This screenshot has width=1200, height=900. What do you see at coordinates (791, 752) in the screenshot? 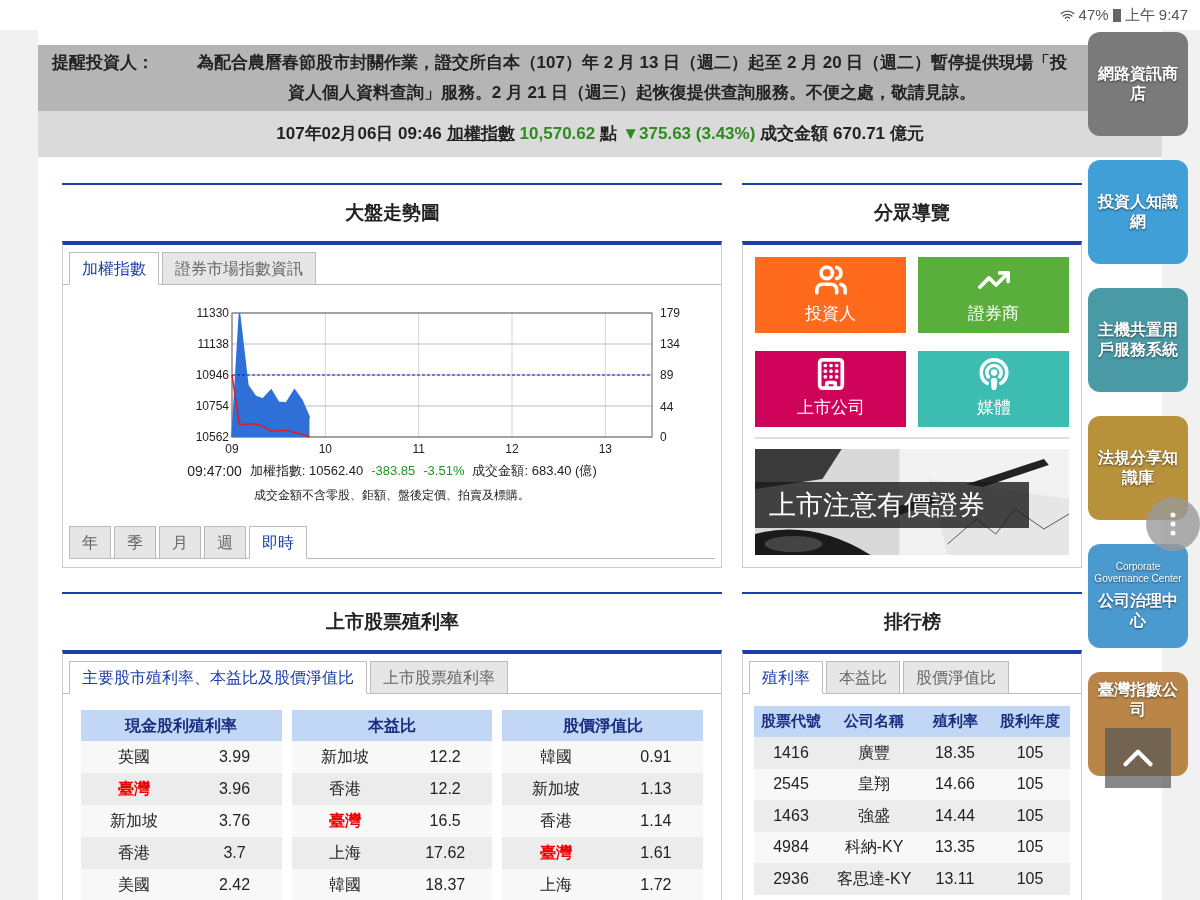
I see `table-cell-text: 1416` at bounding box center [791, 752].